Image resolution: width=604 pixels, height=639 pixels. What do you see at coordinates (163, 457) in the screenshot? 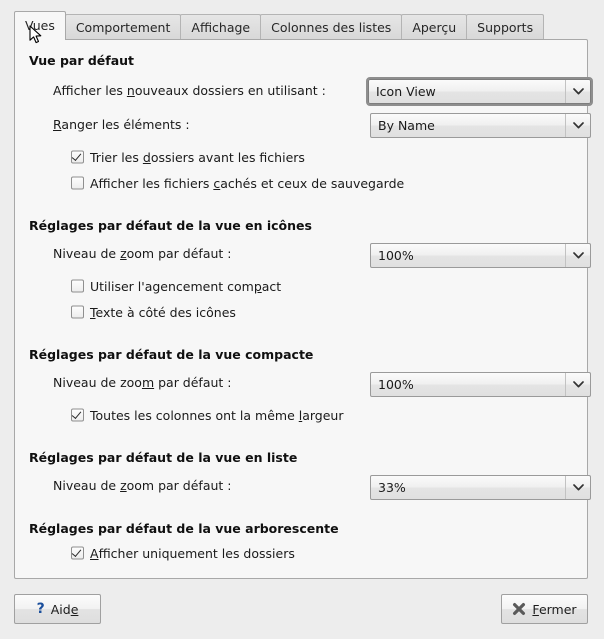
I see `section-title-list-view: Réglages par défaut de la vue en liste` at bounding box center [163, 457].